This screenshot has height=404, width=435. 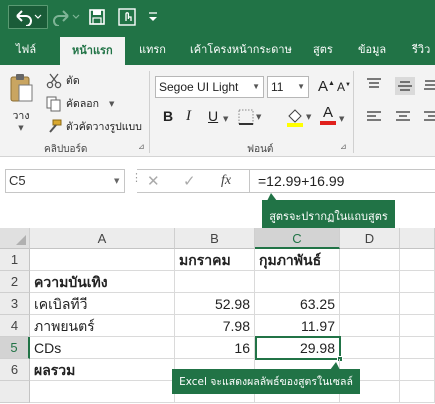 What do you see at coordinates (288, 87) in the screenshot?
I see `font-size-combo: 11 ▼` at bounding box center [288, 87].